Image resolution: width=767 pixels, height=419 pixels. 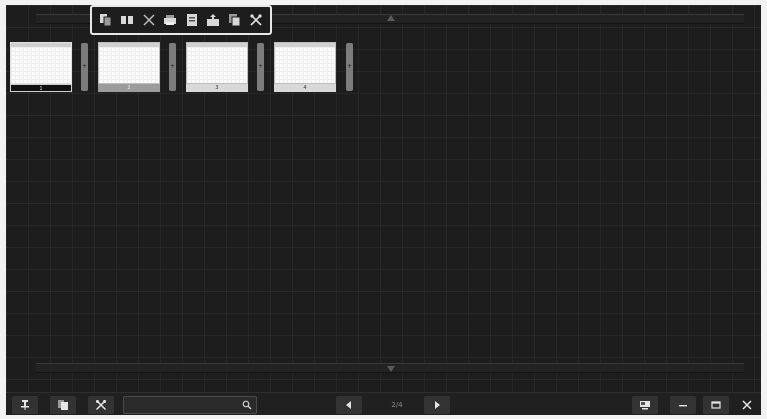 I want to click on page-thumbnail-4: 4, so click(x=305, y=67).